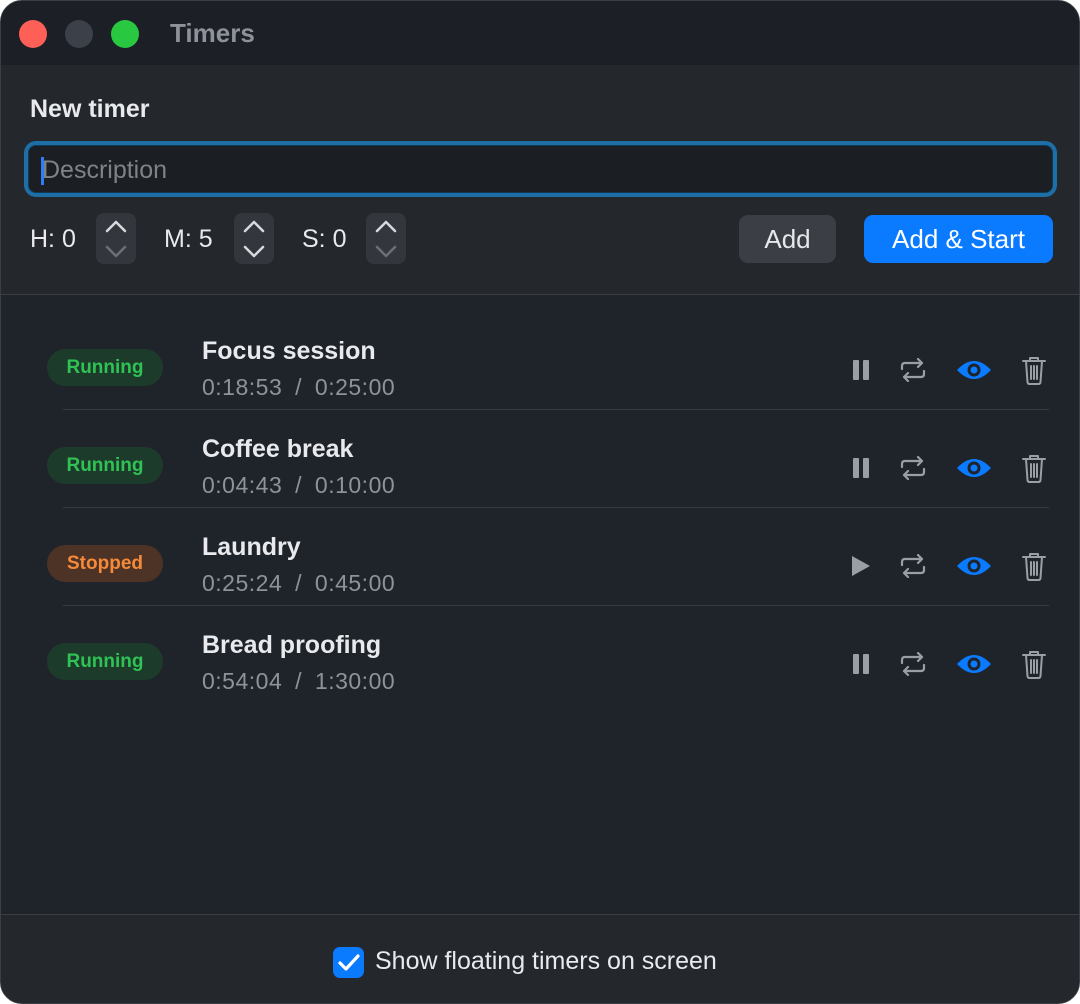 The width and height of the screenshot is (1080, 1004). What do you see at coordinates (251, 547) in the screenshot?
I see `timer-name: Laundry` at bounding box center [251, 547].